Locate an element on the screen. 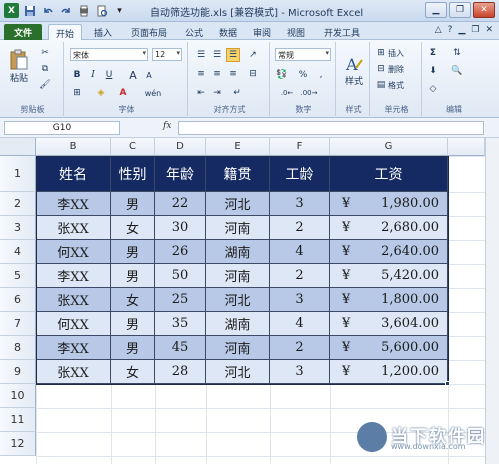  table-cell: 2 is located at coordinates (300, 228).